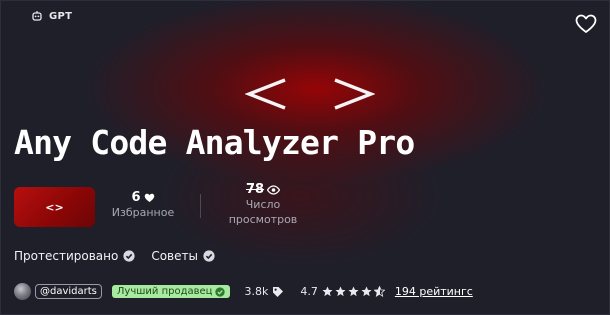  What do you see at coordinates (310, 94) in the screenshot?
I see `code-brackets-icon` at bounding box center [310, 94].